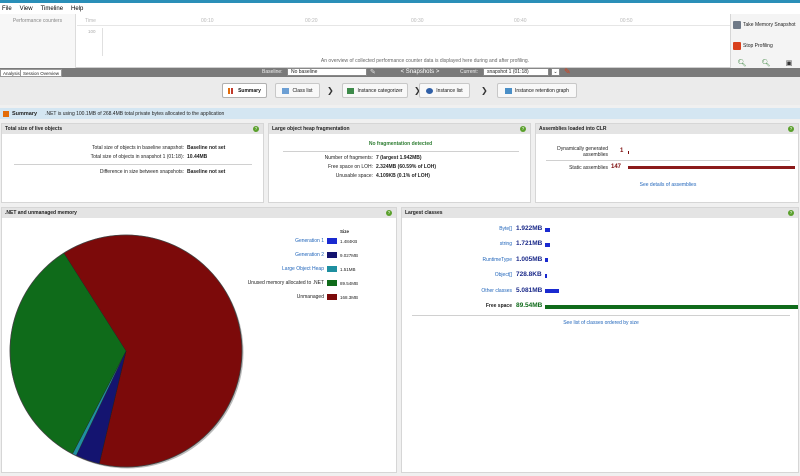 This screenshot has width=800, height=476. I want to click on class-name: Byte[], so click(457, 229).